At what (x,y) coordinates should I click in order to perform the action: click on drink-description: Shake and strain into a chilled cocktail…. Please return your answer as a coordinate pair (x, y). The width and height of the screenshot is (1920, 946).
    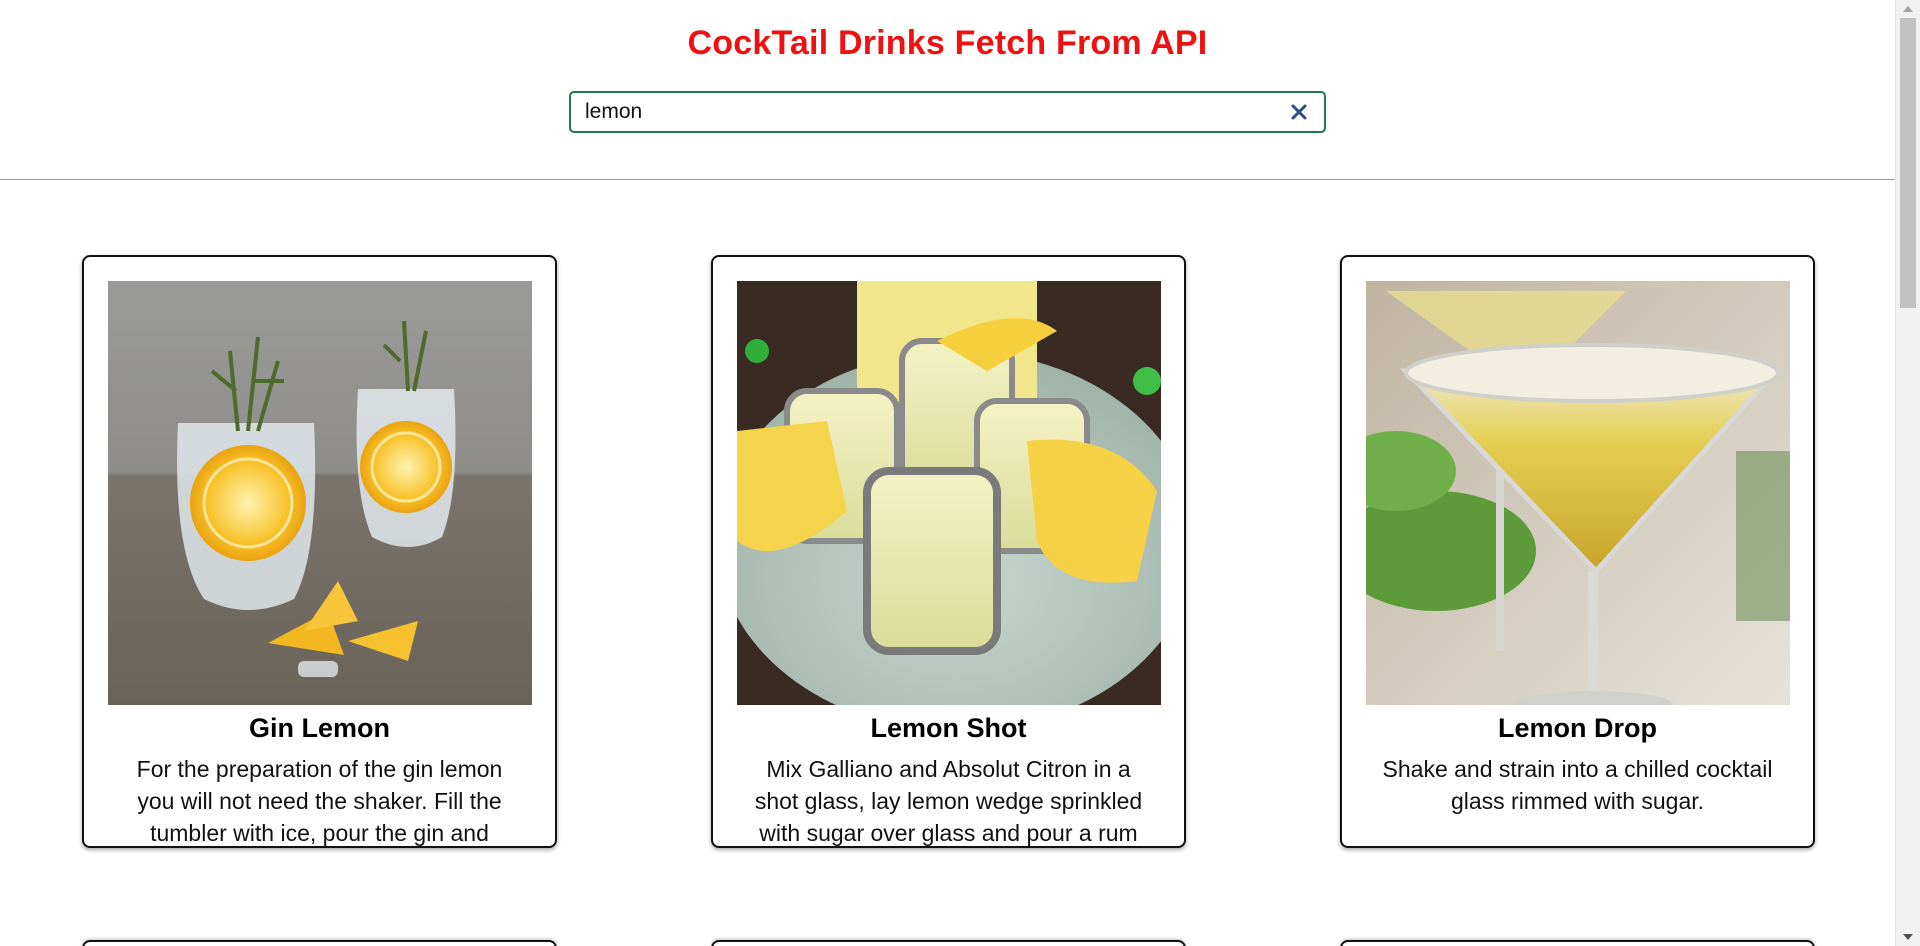
    Looking at the image, I should click on (1577, 785).